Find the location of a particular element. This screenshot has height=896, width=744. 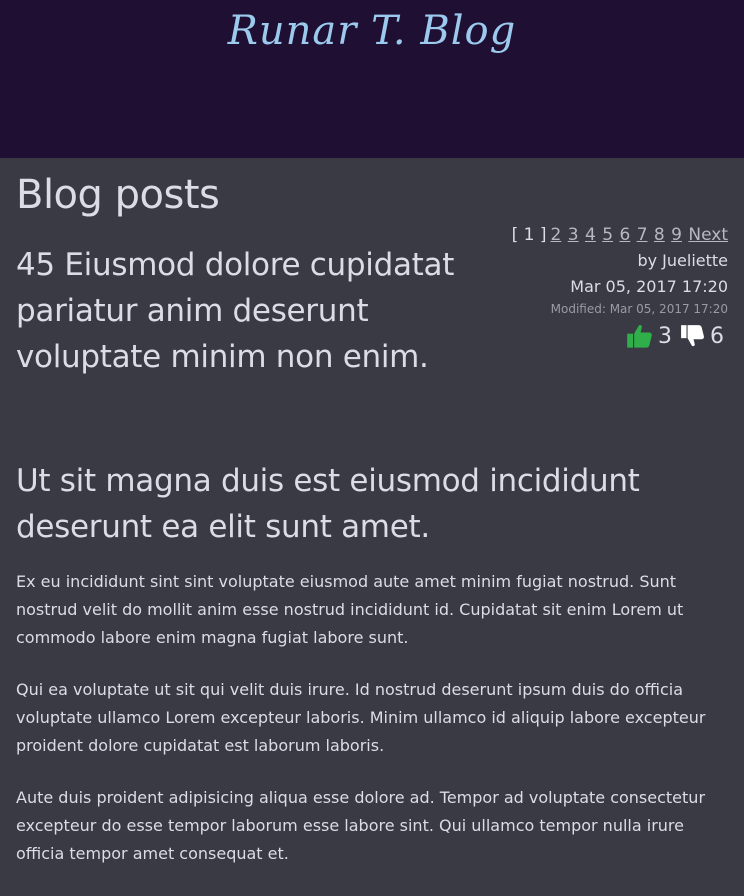

site-title-link: Runar T. Blog is located at coordinates (372, 31).